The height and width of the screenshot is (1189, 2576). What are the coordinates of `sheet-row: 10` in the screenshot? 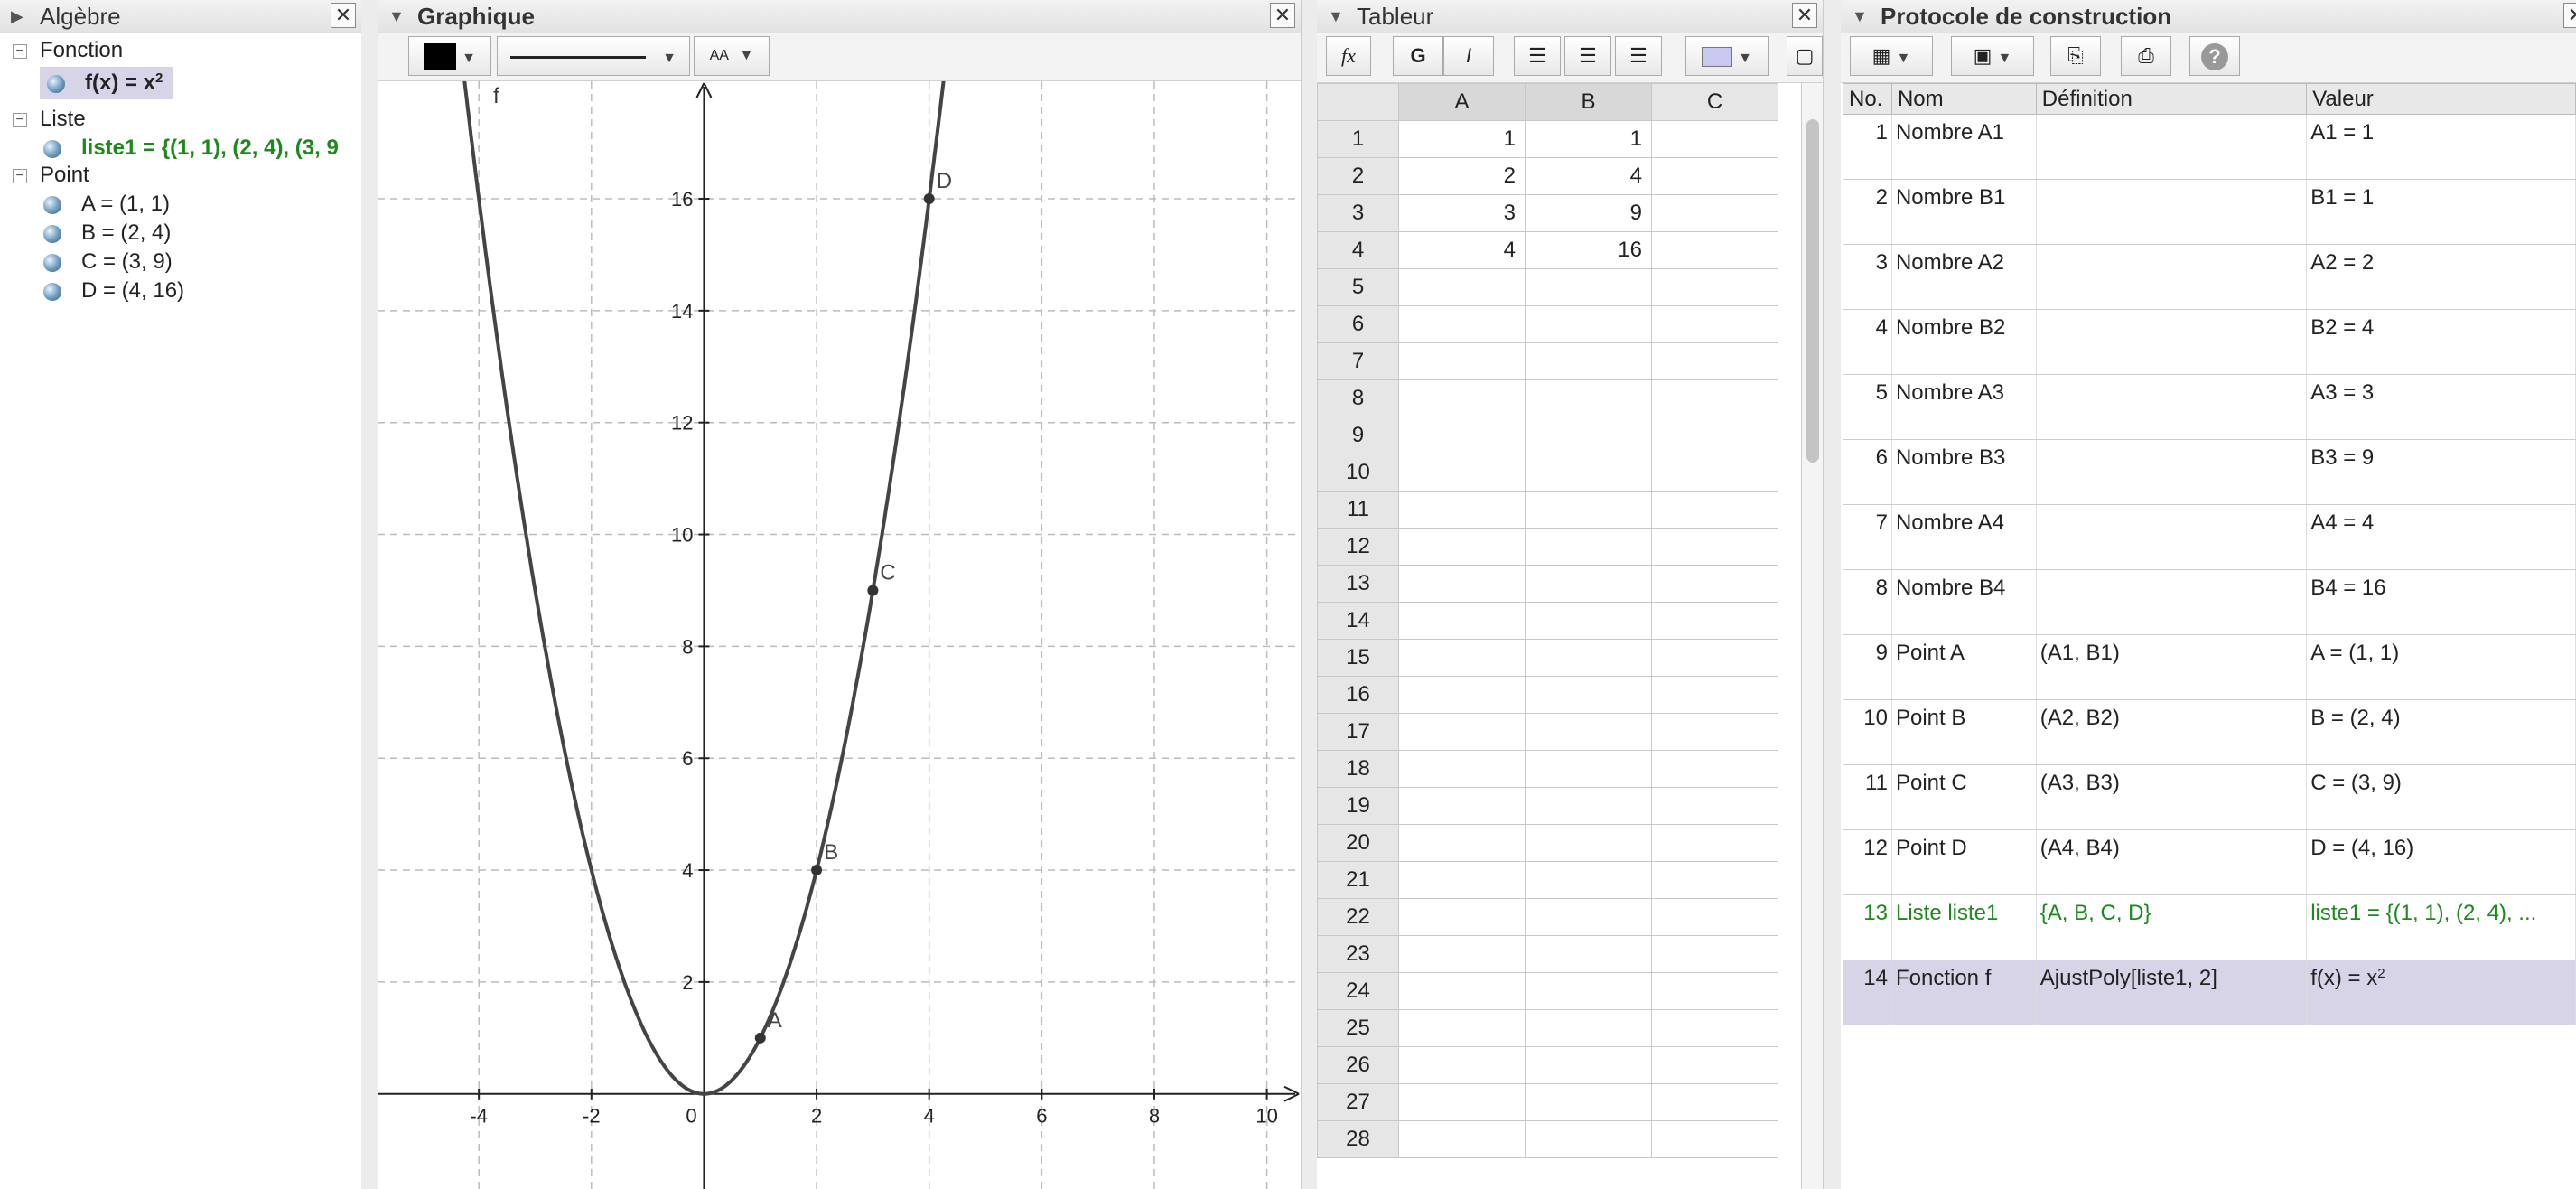 It's located at (1547, 473).